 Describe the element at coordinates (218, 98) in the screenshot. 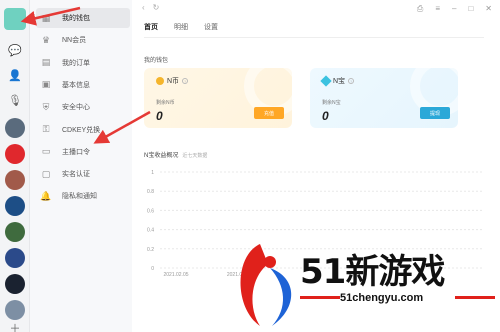

I see `n-coin-card: N币 ? 剩余N币 0 充值` at that location.